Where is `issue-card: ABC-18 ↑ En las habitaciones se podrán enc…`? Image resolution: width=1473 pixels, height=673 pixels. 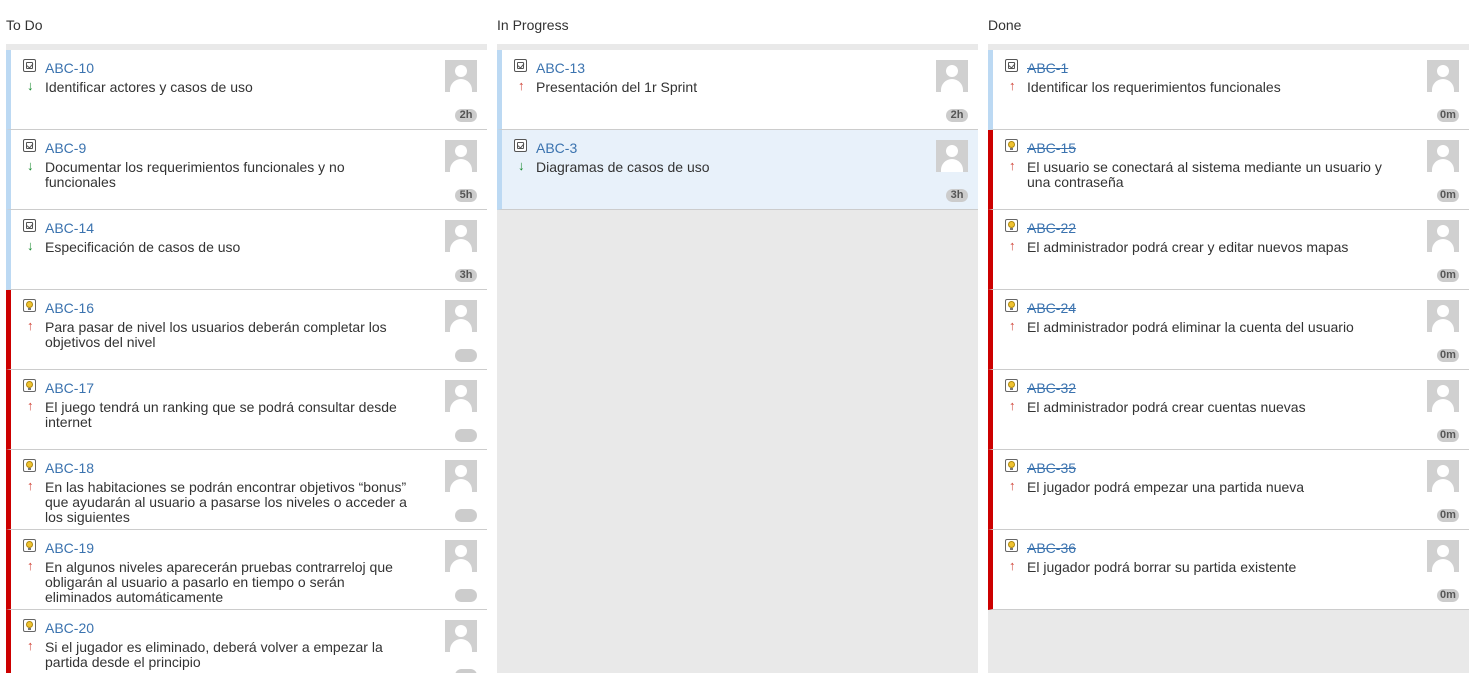 issue-card: ABC-18 ↑ En las habitaciones se podrán enc… is located at coordinates (246, 490).